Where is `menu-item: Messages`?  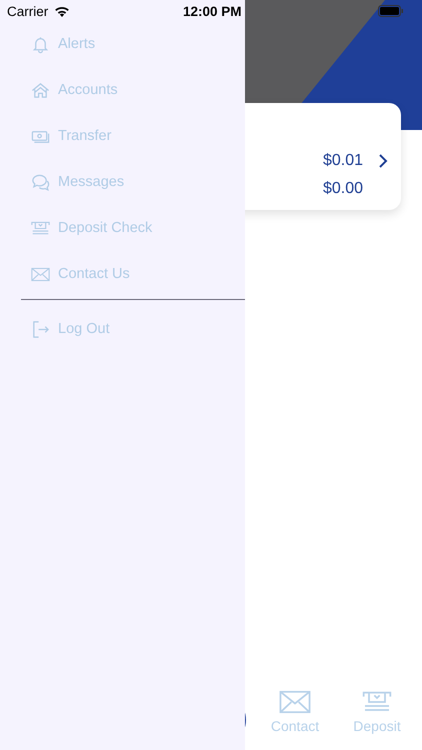
menu-item: Messages is located at coordinates (138, 182).